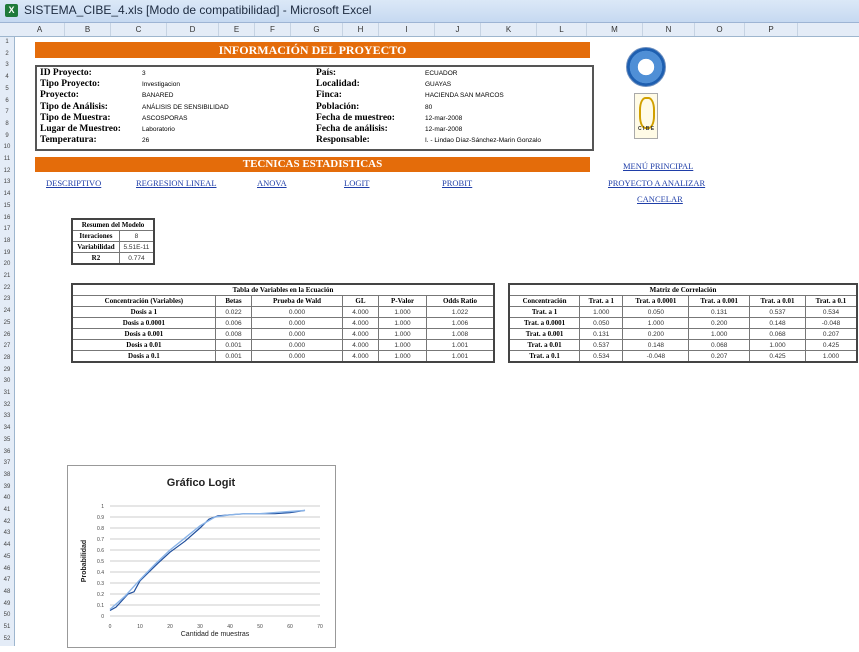 The height and width of the screenshot is (652, 859). I want to click on link-proyecto-analizar: PROYECTO A ANALIZAR, so click(656, 183).